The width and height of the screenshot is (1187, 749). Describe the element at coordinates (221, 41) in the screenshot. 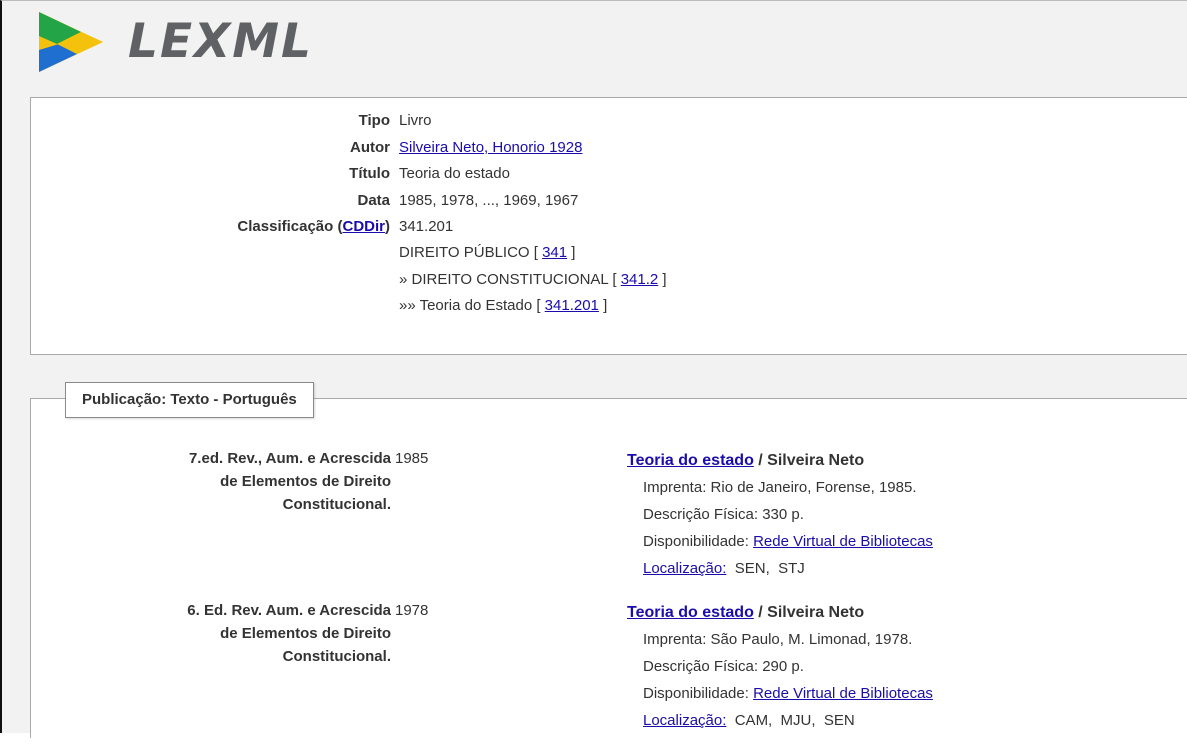

I see `lexml-logo-text: LEXML` at that location.